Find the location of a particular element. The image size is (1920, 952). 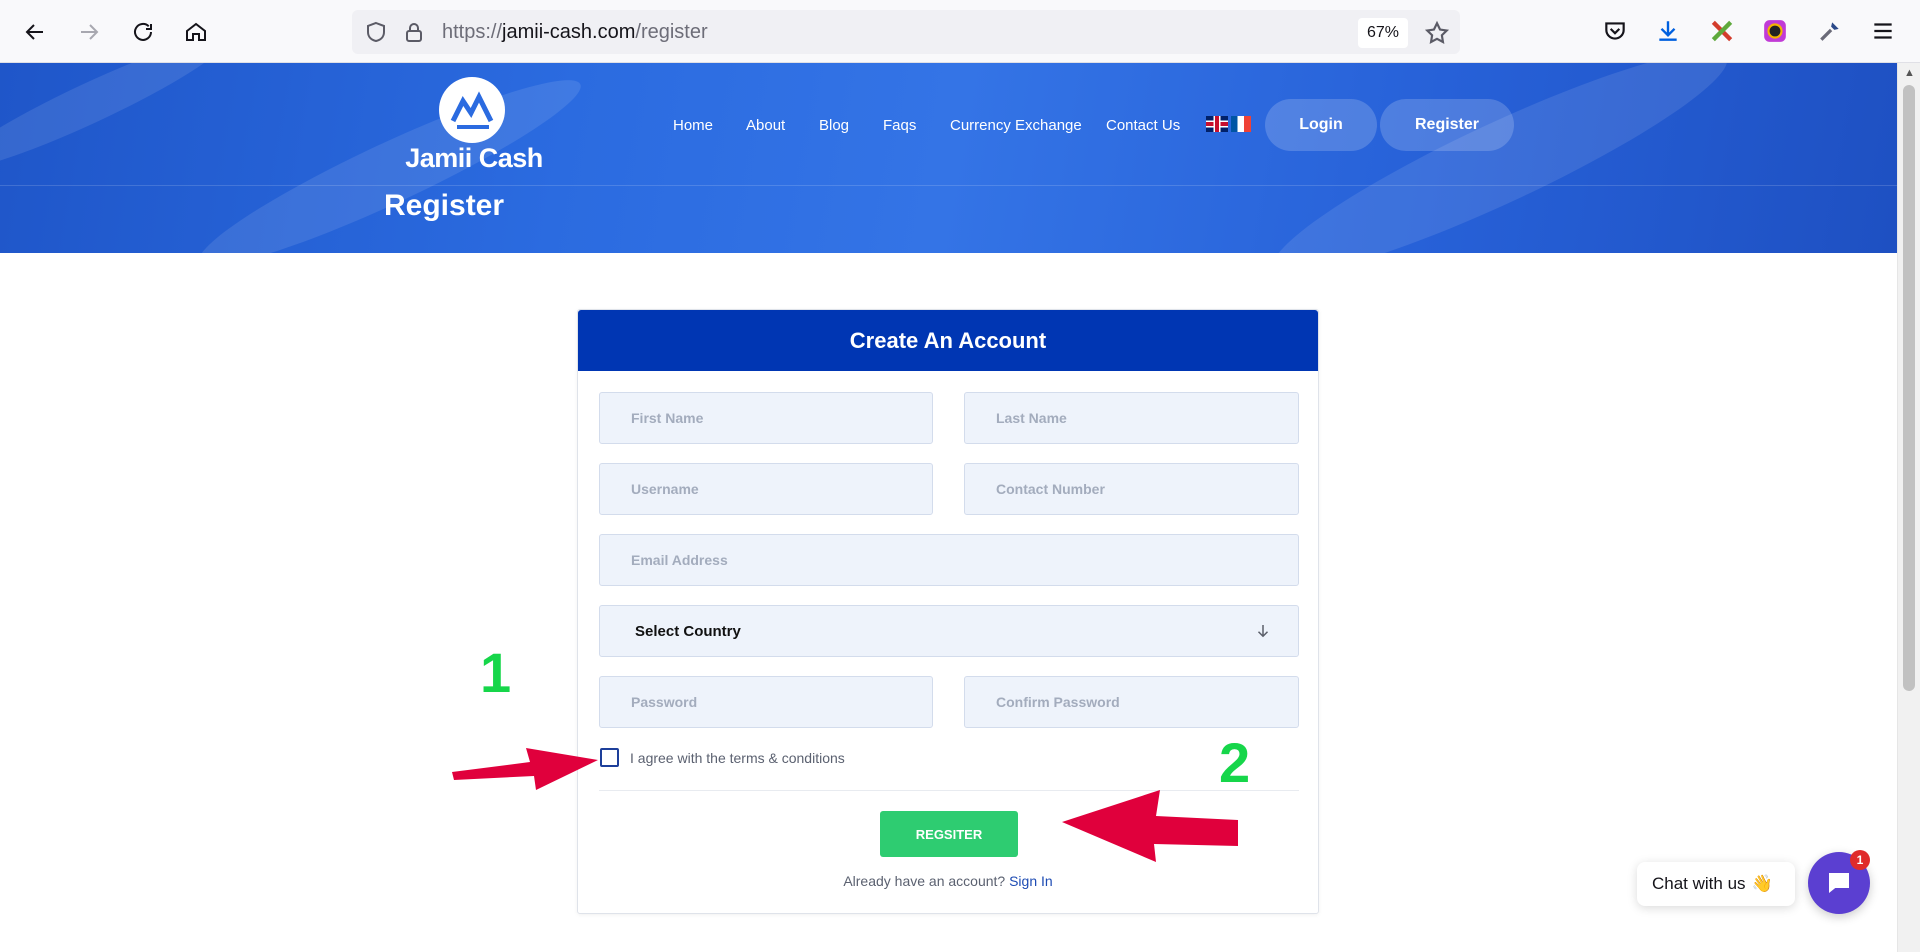

scroll-up-arrow-icon: ▲ is located at coordinates (1909, 73).